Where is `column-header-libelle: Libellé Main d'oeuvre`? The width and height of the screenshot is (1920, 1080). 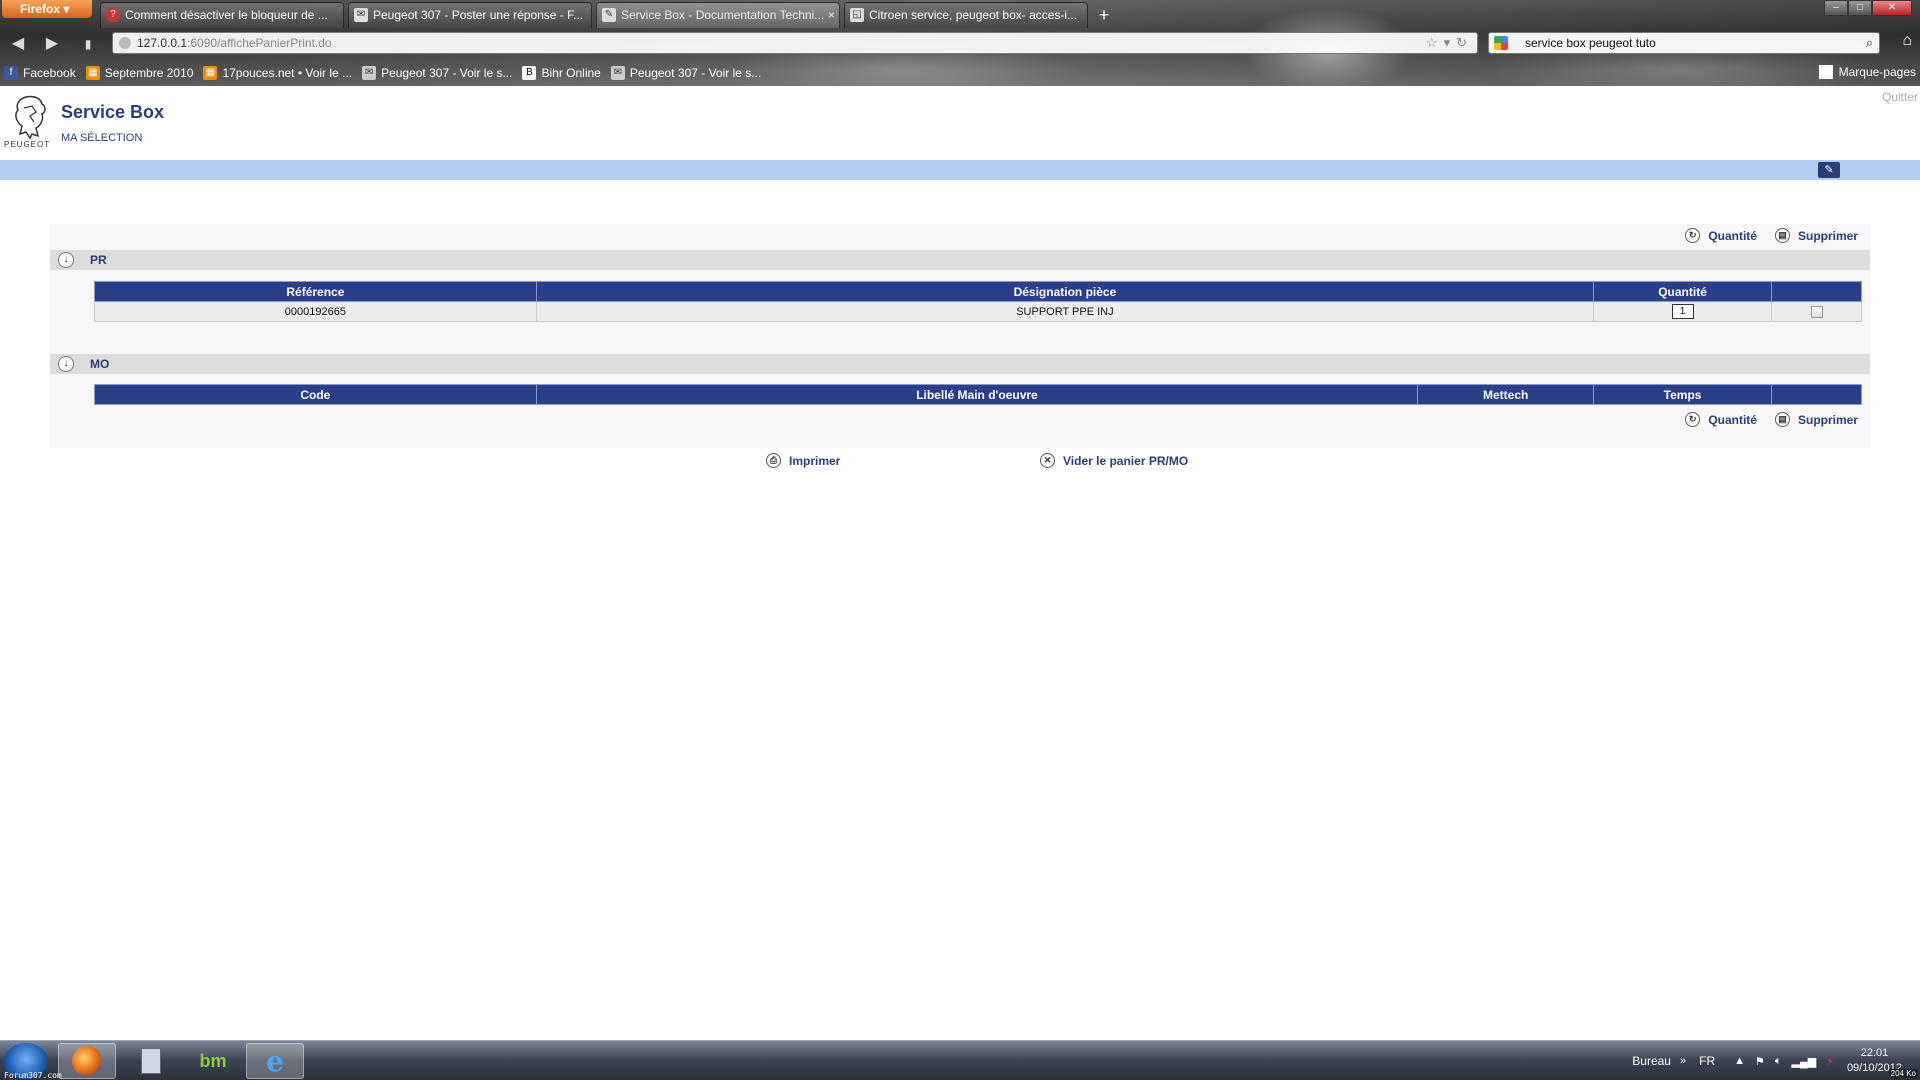 column-header-libelle: Libellé Main d'oeuvre is located at coordinates (977, 394).